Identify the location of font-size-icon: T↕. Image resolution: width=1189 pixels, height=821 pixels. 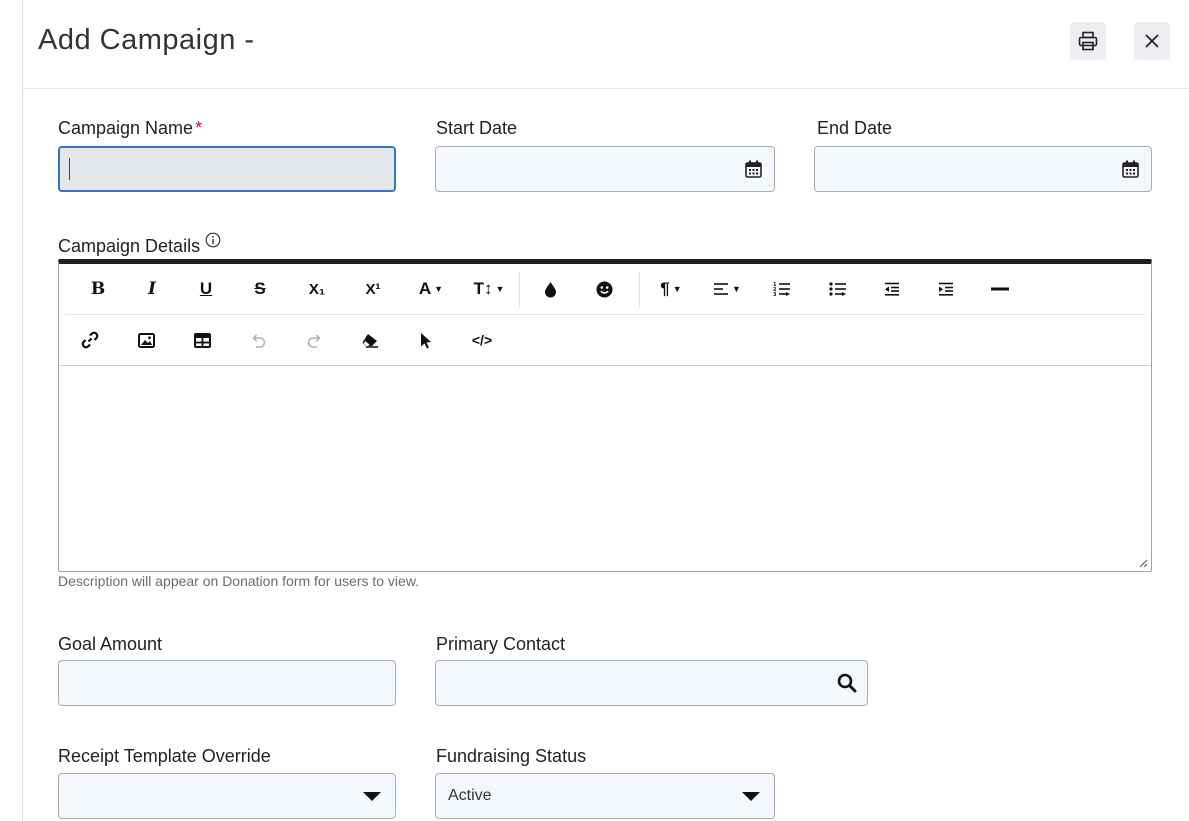
(483, 288).